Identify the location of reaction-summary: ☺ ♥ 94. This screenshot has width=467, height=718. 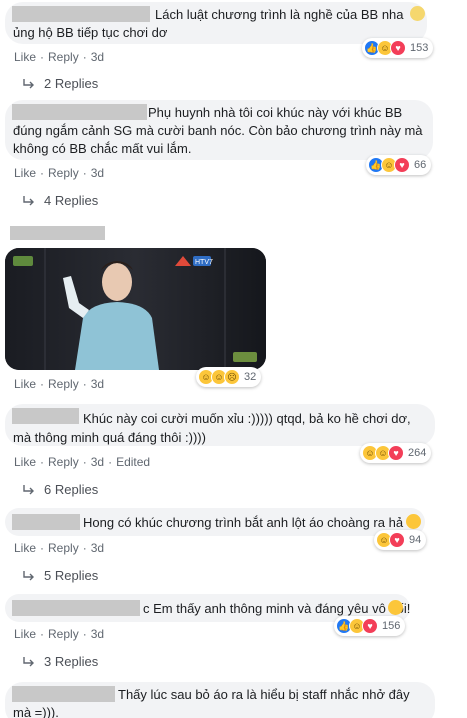
(400, 540).